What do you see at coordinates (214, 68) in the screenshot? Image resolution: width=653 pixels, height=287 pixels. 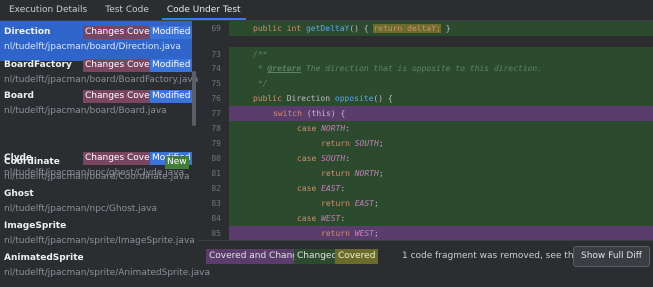 I see `line-number: 74` at bounding box center [214, 68].